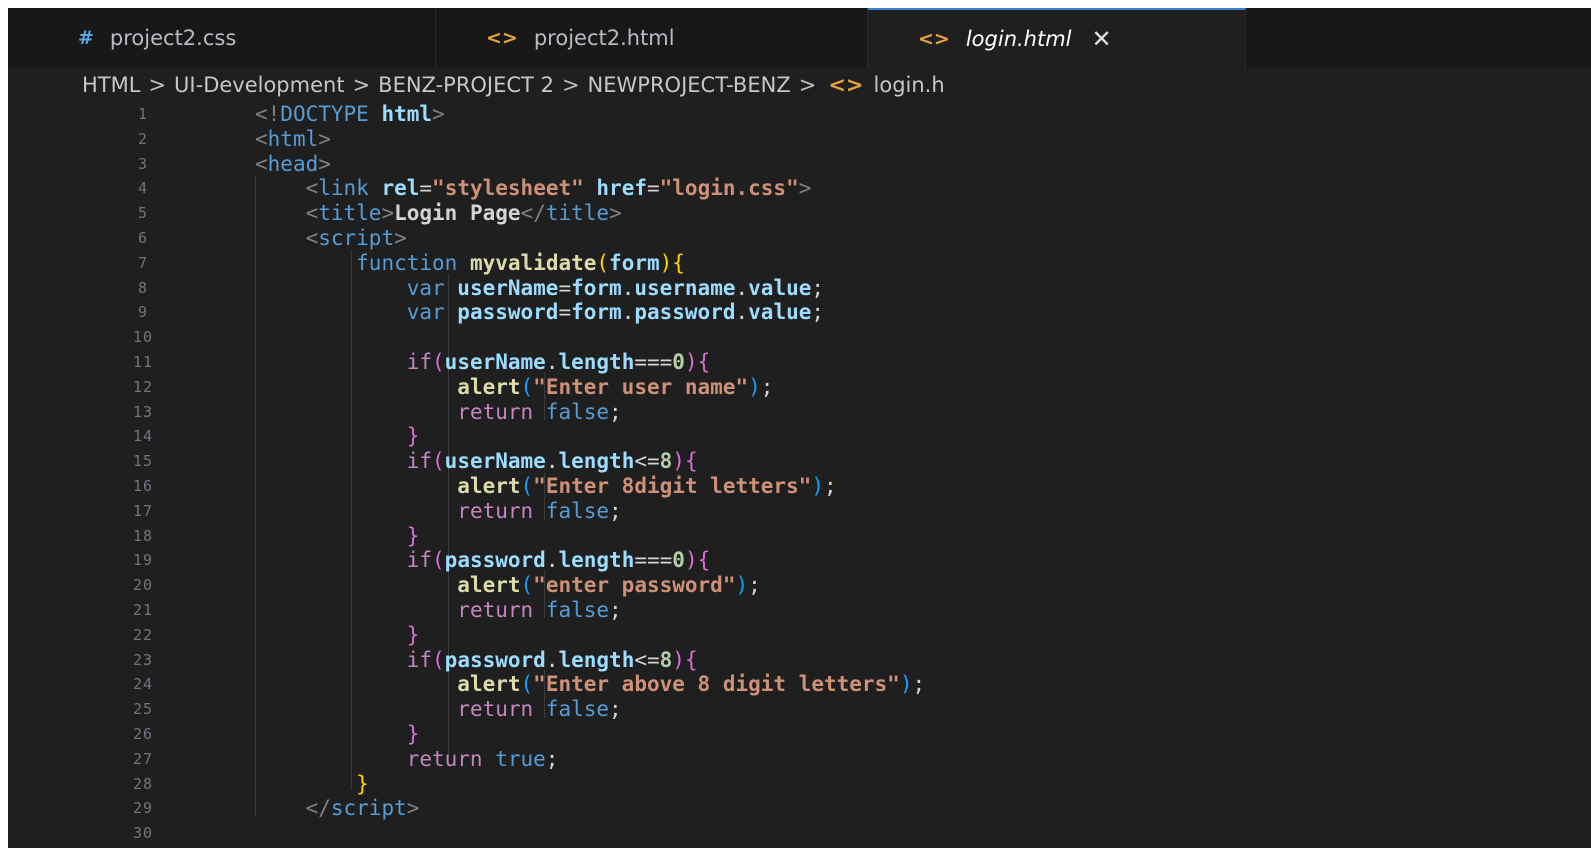 The width and height of the screenshot is (1591, 848). Describe the element at coordinates (799, 784) in the screenshot. I see `code-line: 28 }` at that location.